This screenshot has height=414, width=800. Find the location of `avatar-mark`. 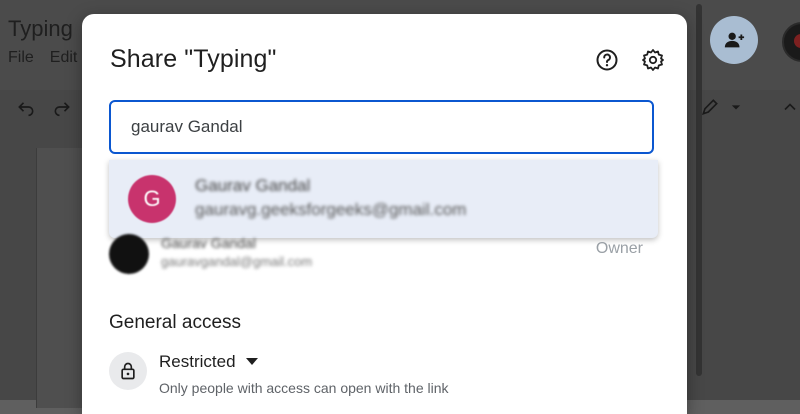

avatar-mark is located at coordinates (797, 41).